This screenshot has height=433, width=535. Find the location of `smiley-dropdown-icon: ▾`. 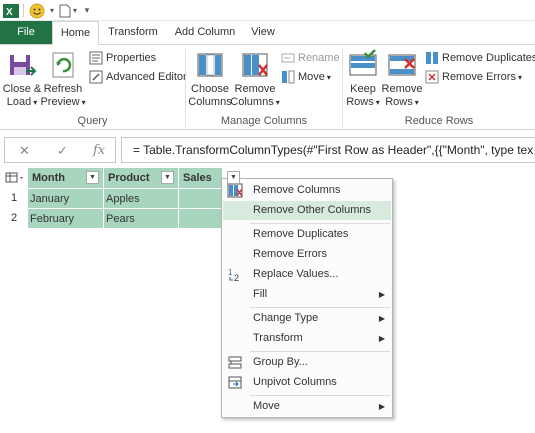

smiley-dropdown-icon: ▾ is located at coordinates (52, 10).